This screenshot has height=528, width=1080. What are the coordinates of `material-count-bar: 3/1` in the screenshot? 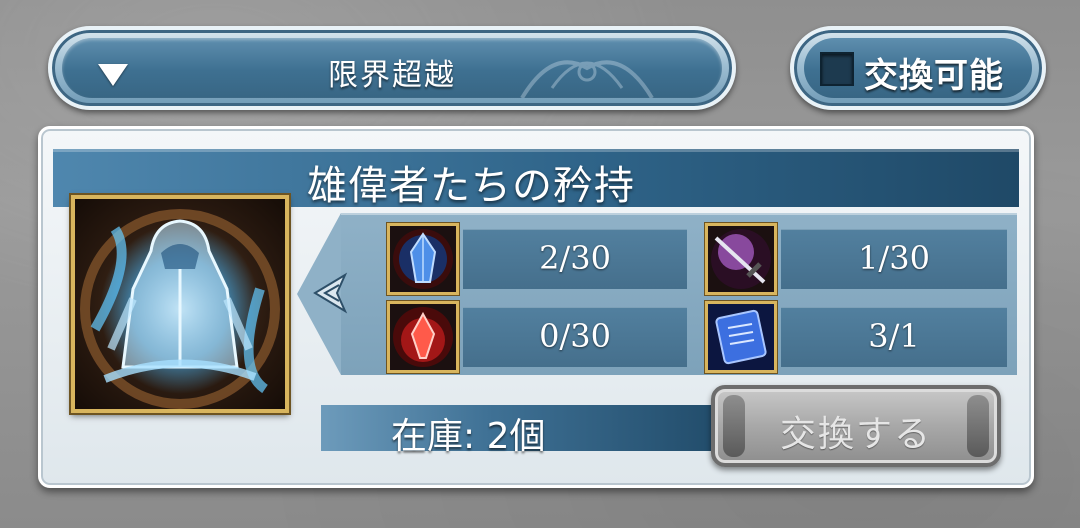 It's located at (894, 337).